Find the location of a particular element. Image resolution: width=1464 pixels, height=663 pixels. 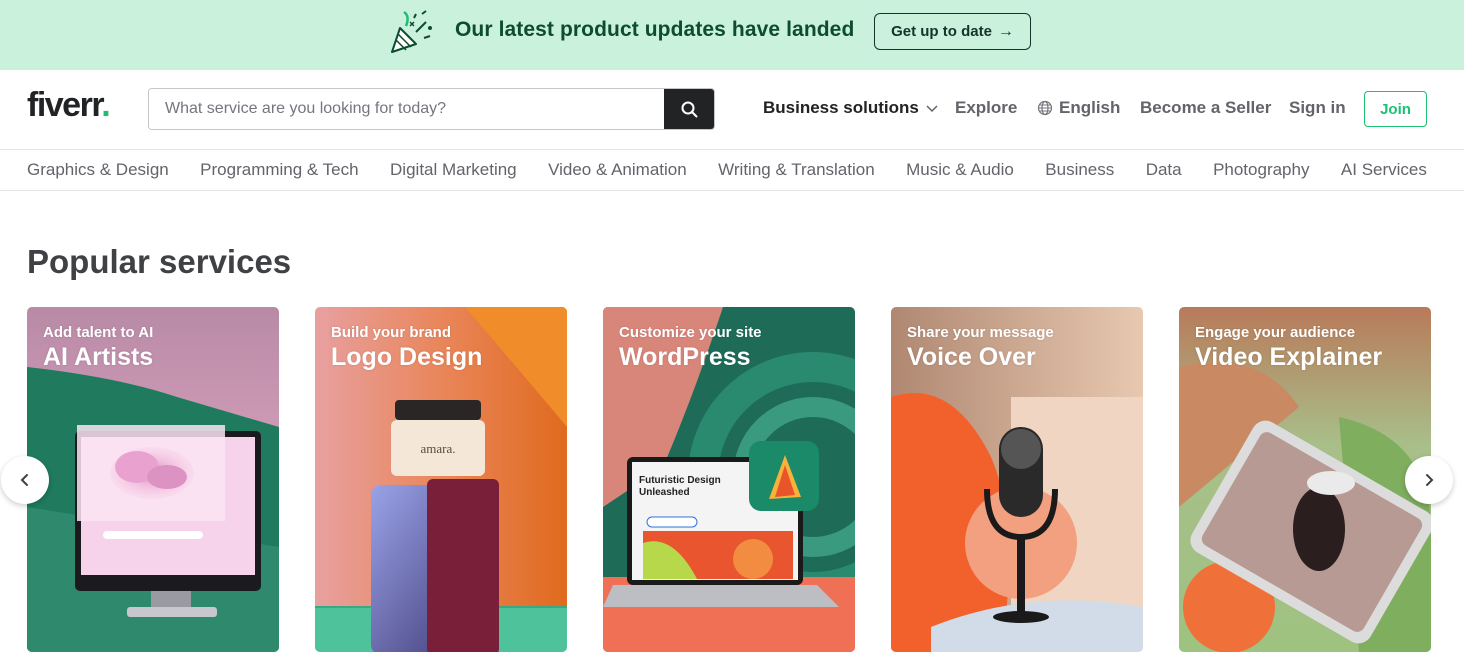

category-writing-translation: Writing & Translation is located at coordinates (796, 170).